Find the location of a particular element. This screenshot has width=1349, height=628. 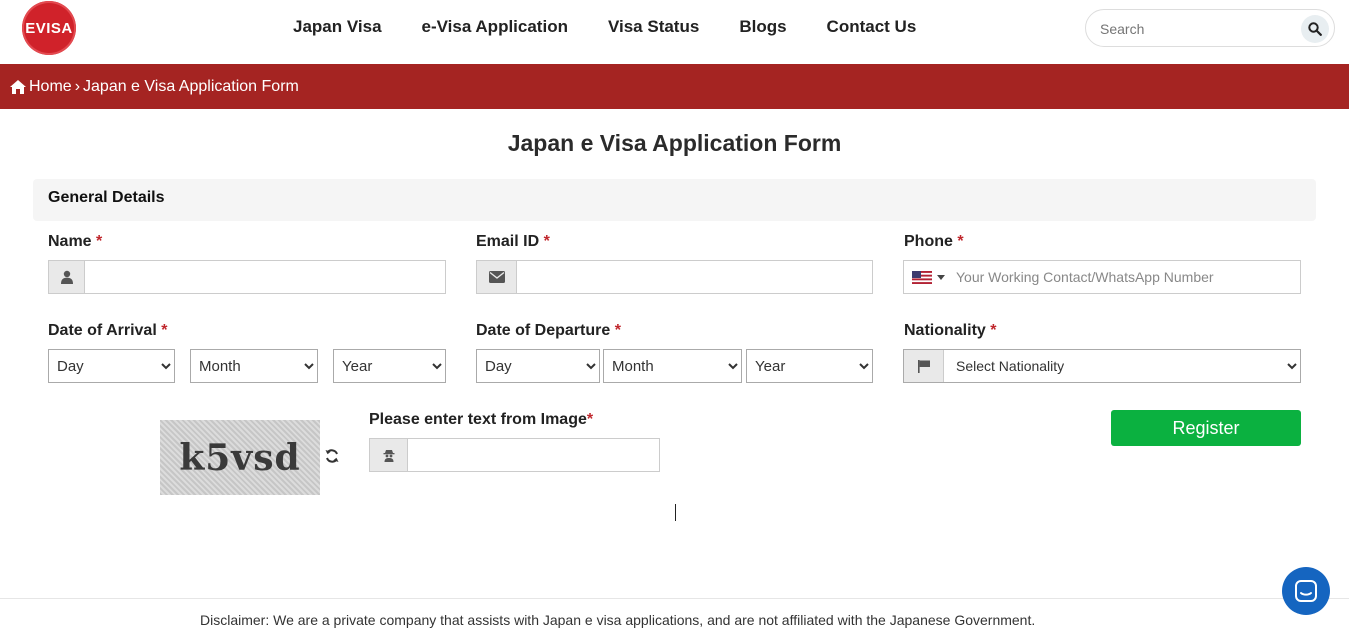

phone-label: Phone * is located at coordinates (934, 242).